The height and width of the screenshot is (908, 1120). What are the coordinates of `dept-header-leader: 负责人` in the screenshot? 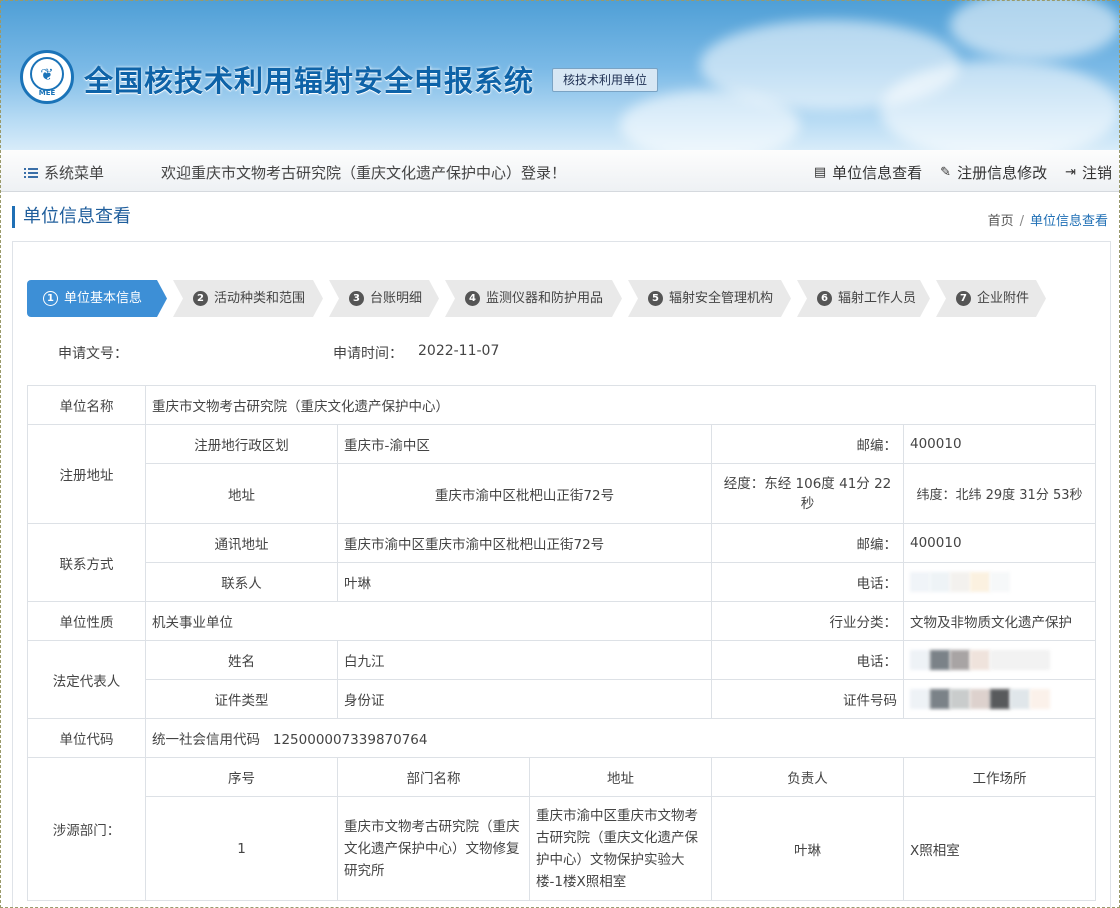 It's located at (807, 777).